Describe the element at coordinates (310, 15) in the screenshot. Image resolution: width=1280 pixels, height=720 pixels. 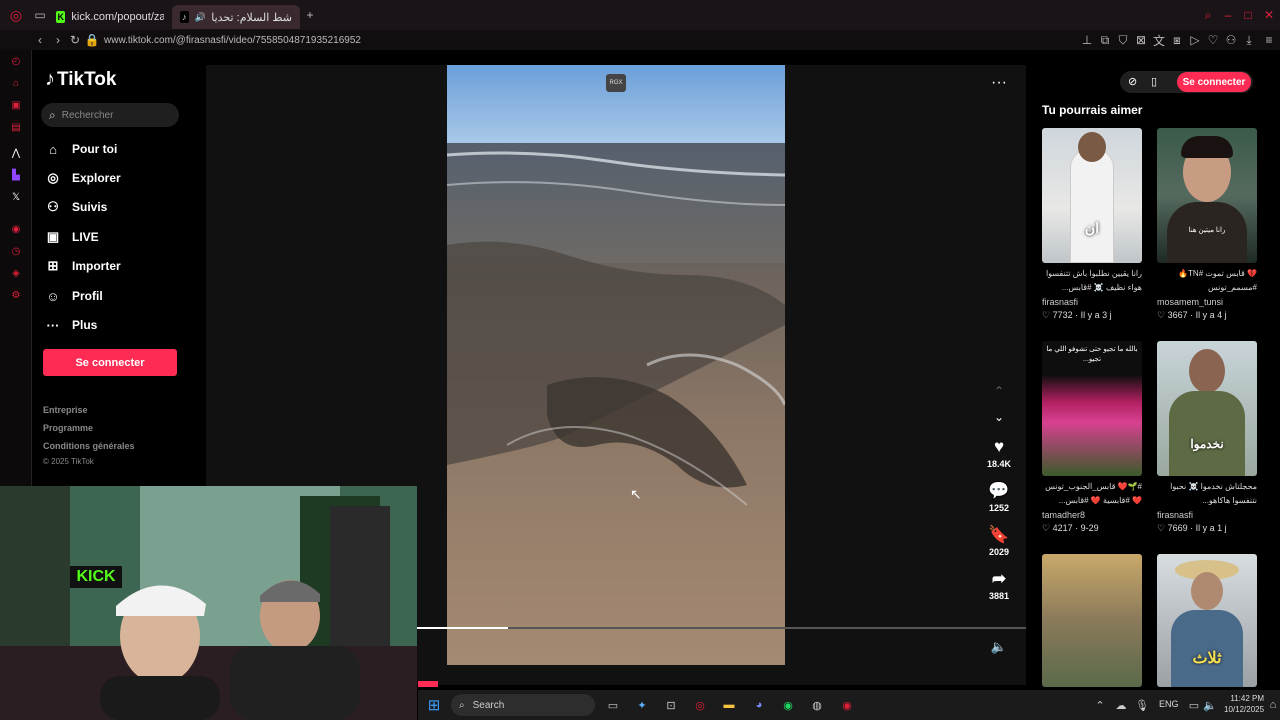
I see `new-tab-icon: +` at that location.